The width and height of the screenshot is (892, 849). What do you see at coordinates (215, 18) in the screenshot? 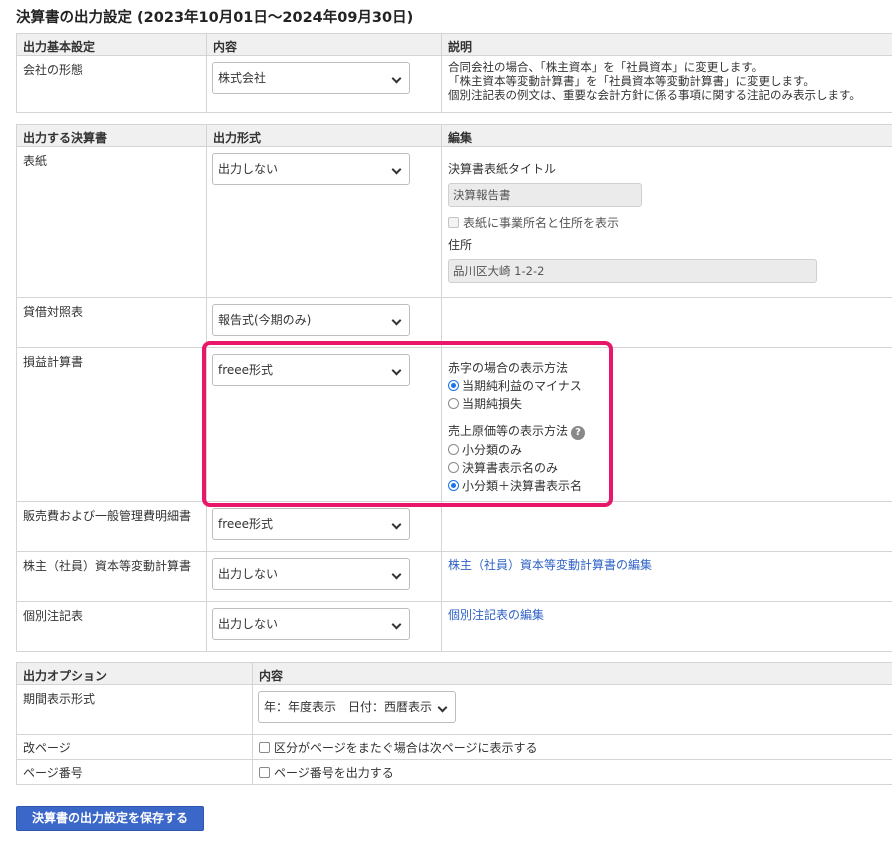
I see `page-title: 決算書の出力設定 (2023年10月01日〜2024年09月30日)` at bounding box center [215, 18].